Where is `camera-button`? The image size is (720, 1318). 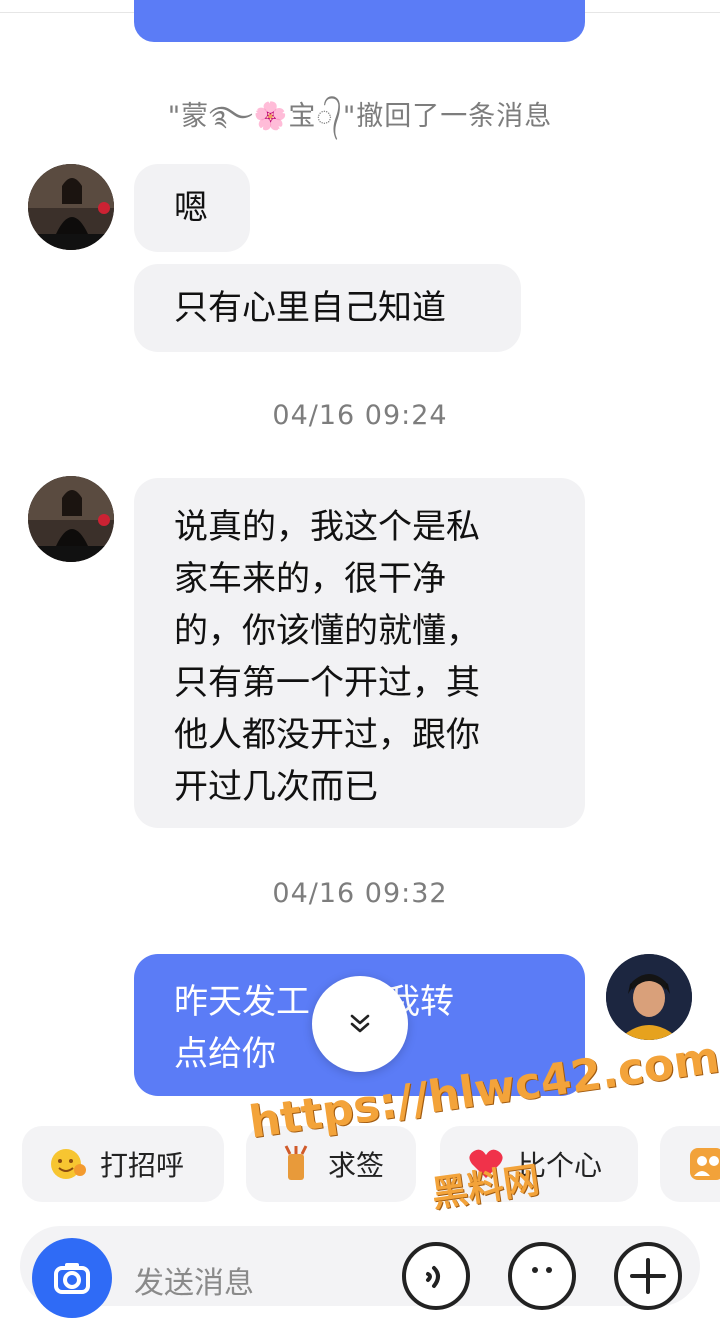
camera-button is located at coordinates (72, 1278).